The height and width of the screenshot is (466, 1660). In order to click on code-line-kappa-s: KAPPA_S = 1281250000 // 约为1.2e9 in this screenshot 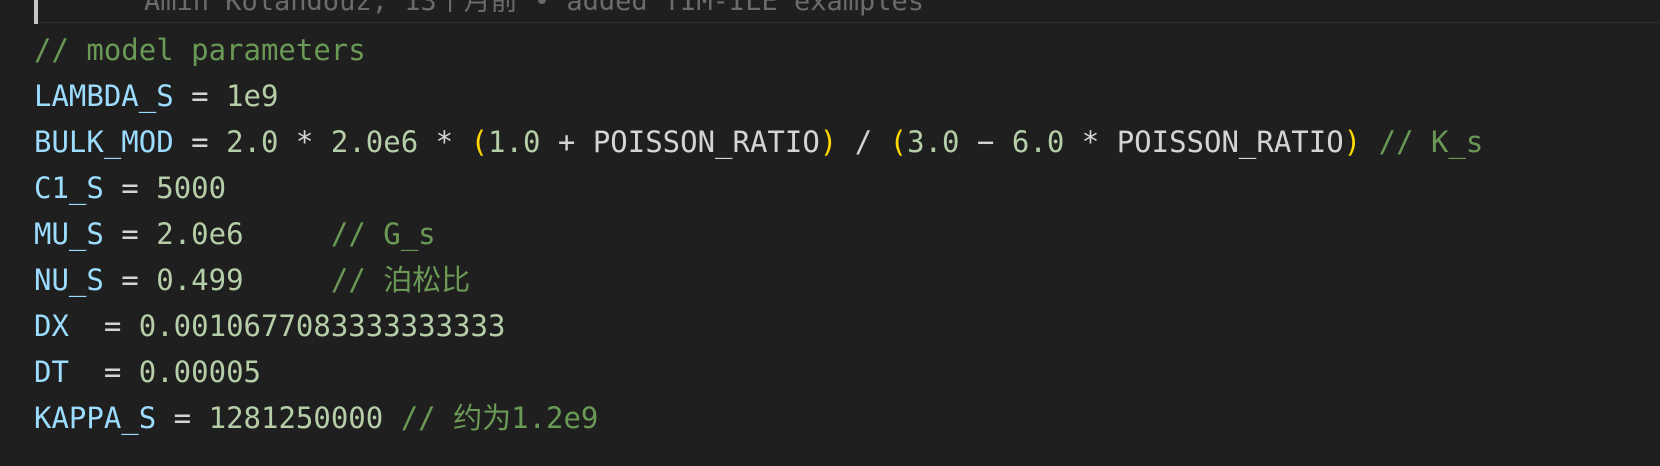, I will do `click(758, 418)`.